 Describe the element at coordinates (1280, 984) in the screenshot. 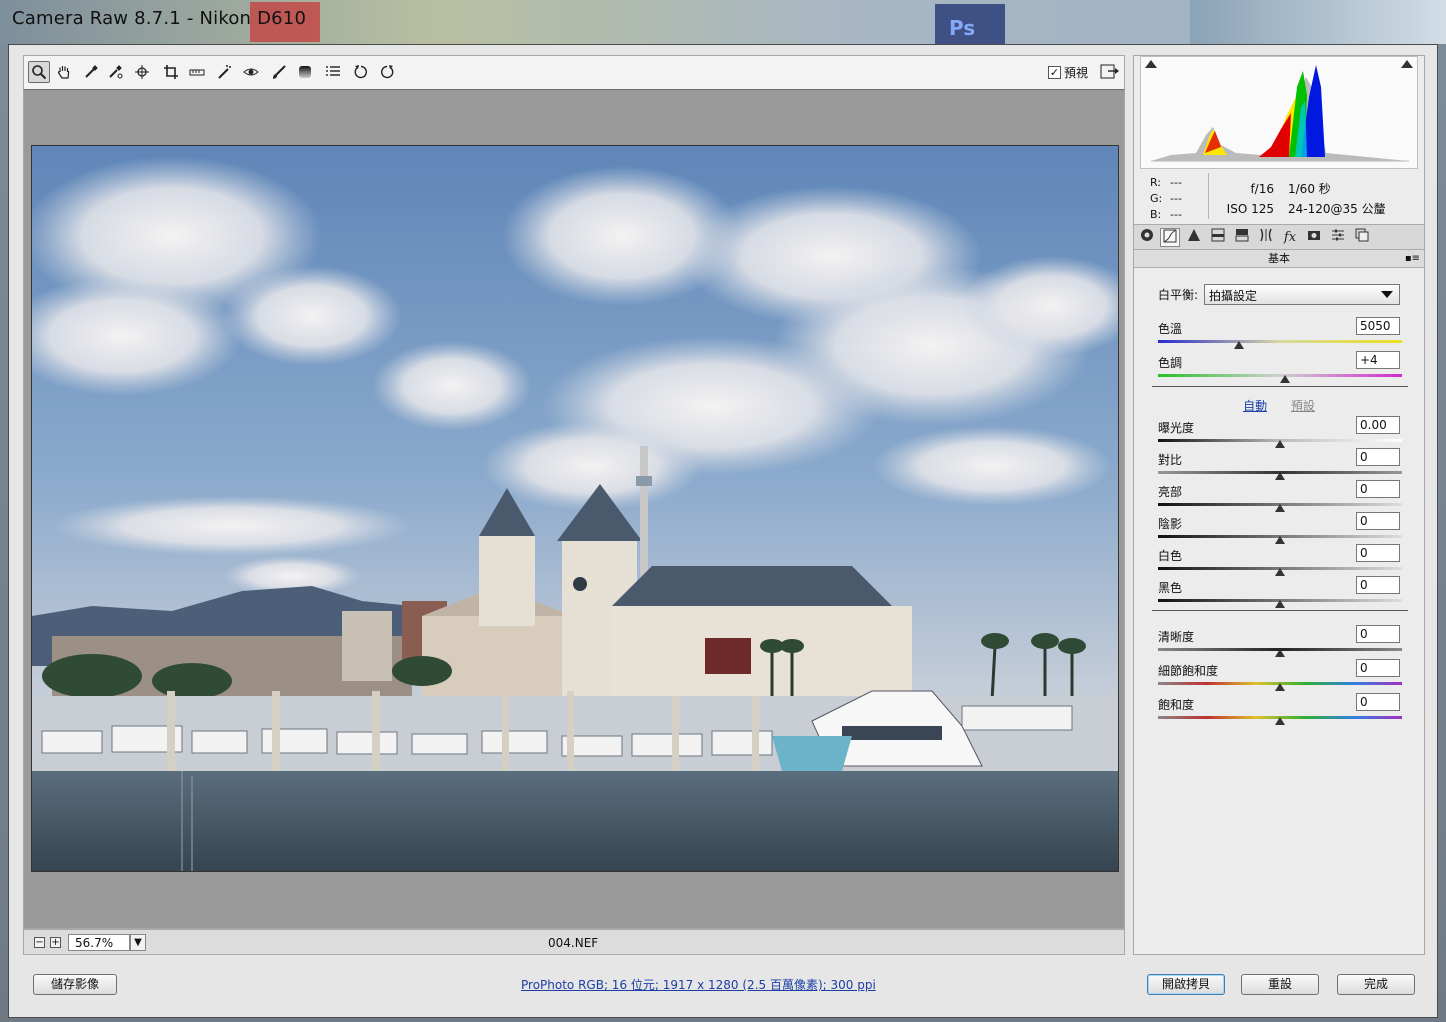

I see `reset-button: 重設` at that location.